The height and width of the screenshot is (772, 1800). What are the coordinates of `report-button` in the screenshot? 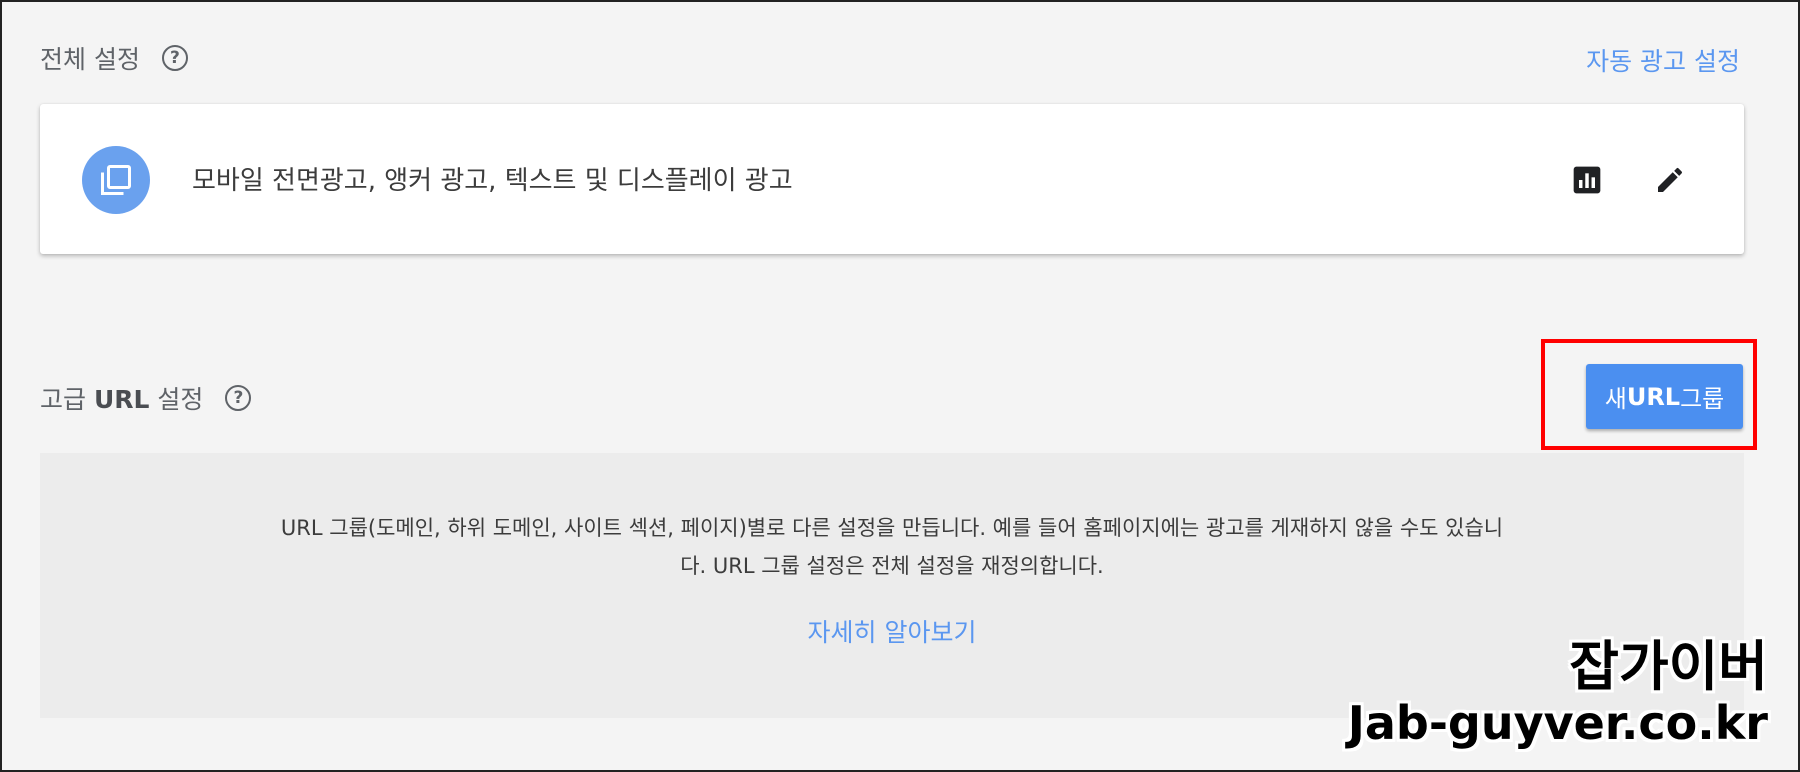 It's located at (1587, 180).